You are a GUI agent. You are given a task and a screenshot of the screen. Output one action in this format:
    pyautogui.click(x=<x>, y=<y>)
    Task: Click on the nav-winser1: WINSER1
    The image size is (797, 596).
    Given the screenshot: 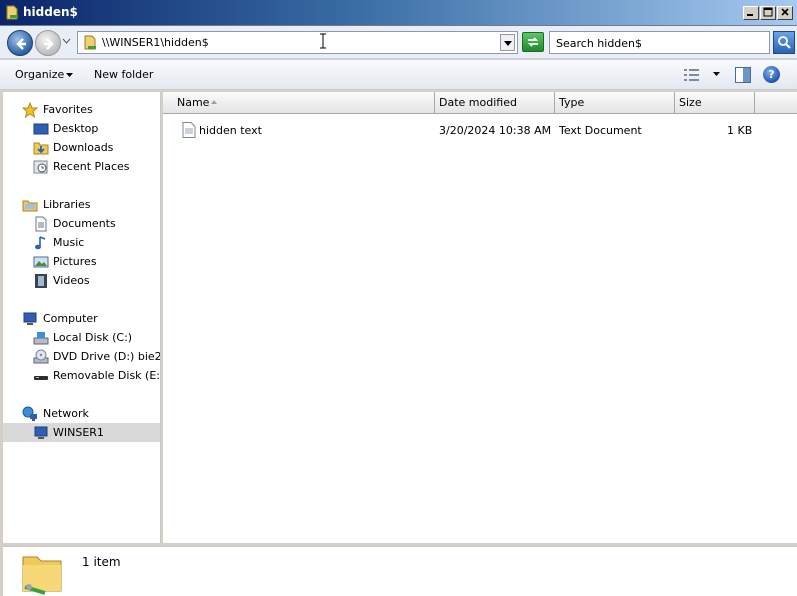 What is the action you would take?
    pyautogui.click(x=81, y=432)
    